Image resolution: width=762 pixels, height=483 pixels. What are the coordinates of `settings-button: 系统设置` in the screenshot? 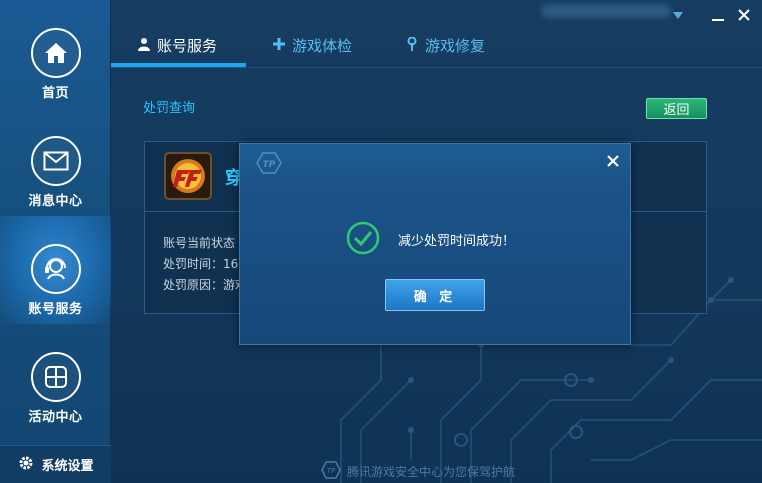 It's located at (55, 464).